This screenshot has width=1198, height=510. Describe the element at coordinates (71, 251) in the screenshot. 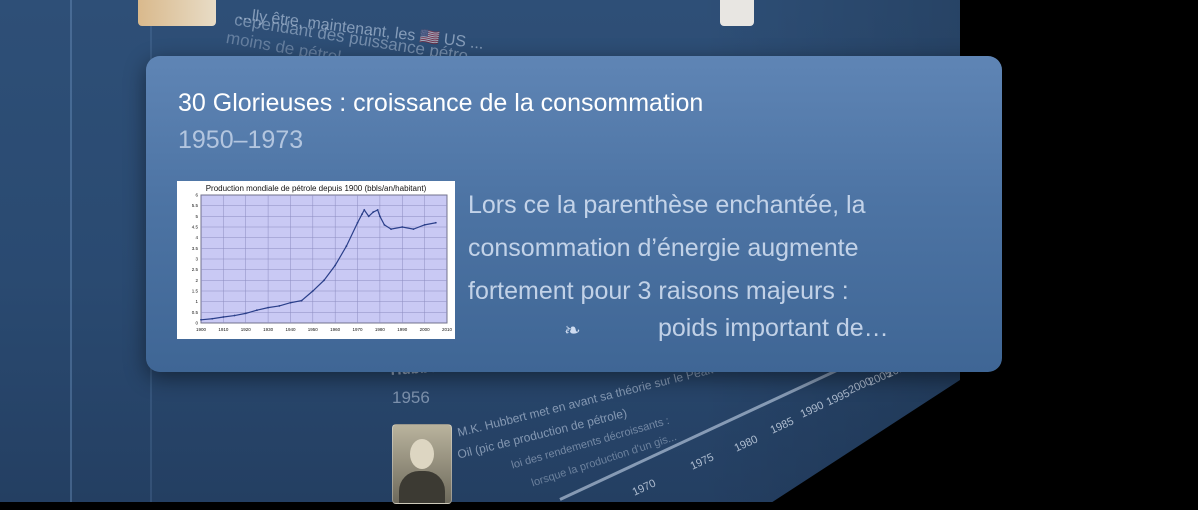

I see `timeline-guide-line` at that location.